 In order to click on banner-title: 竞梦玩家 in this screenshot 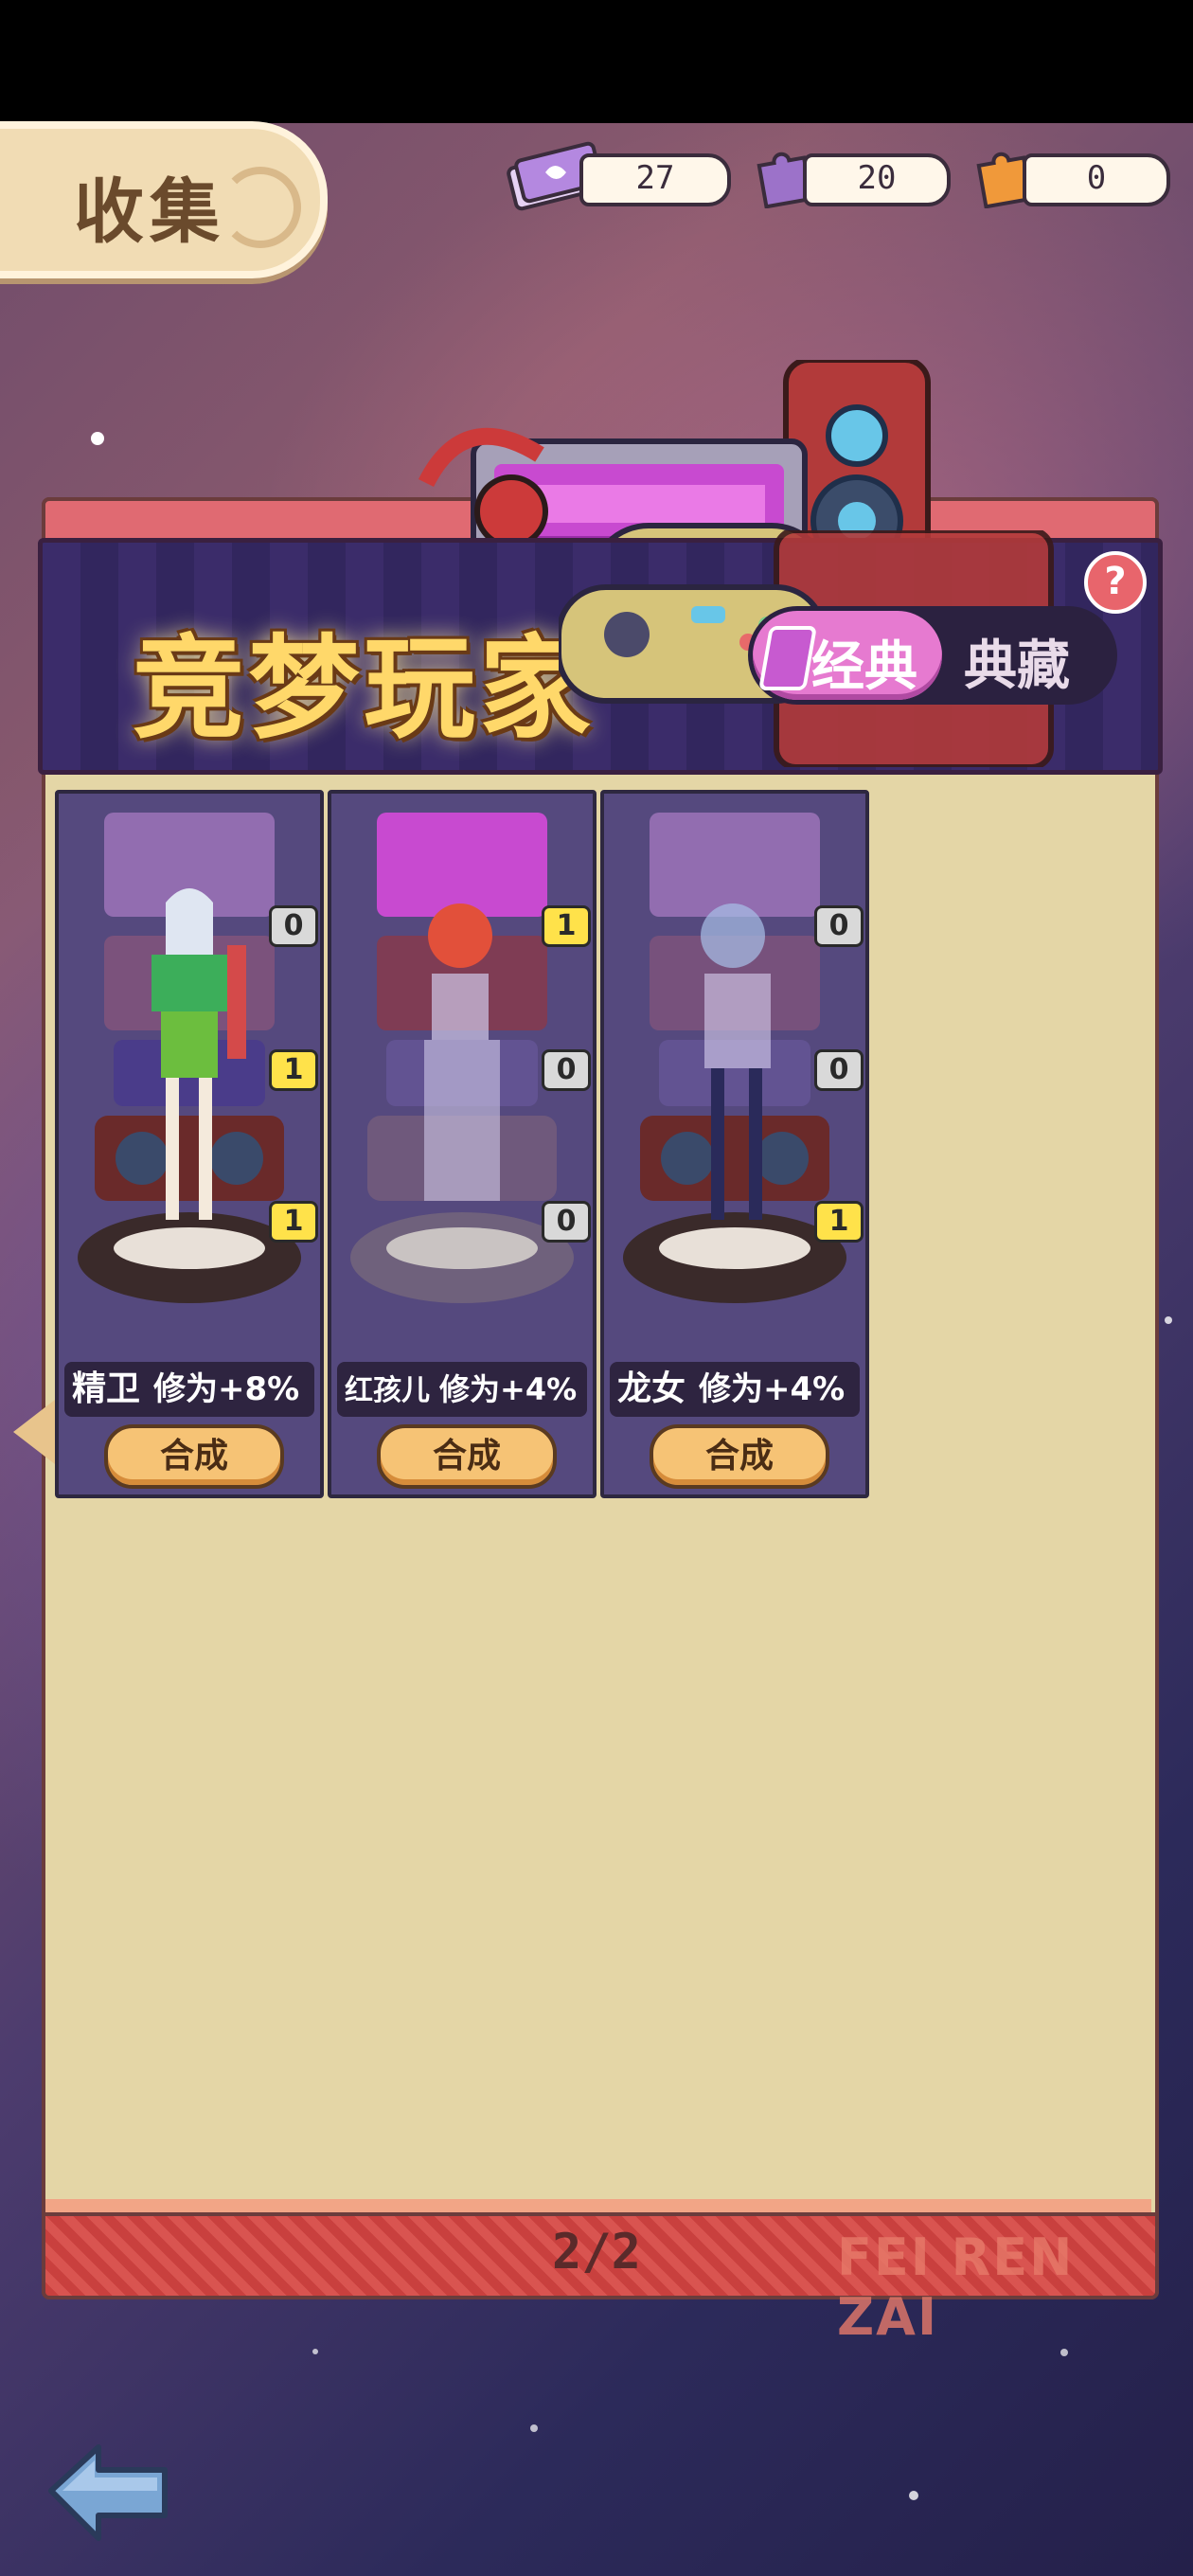, I will do `click(364, 688)`.